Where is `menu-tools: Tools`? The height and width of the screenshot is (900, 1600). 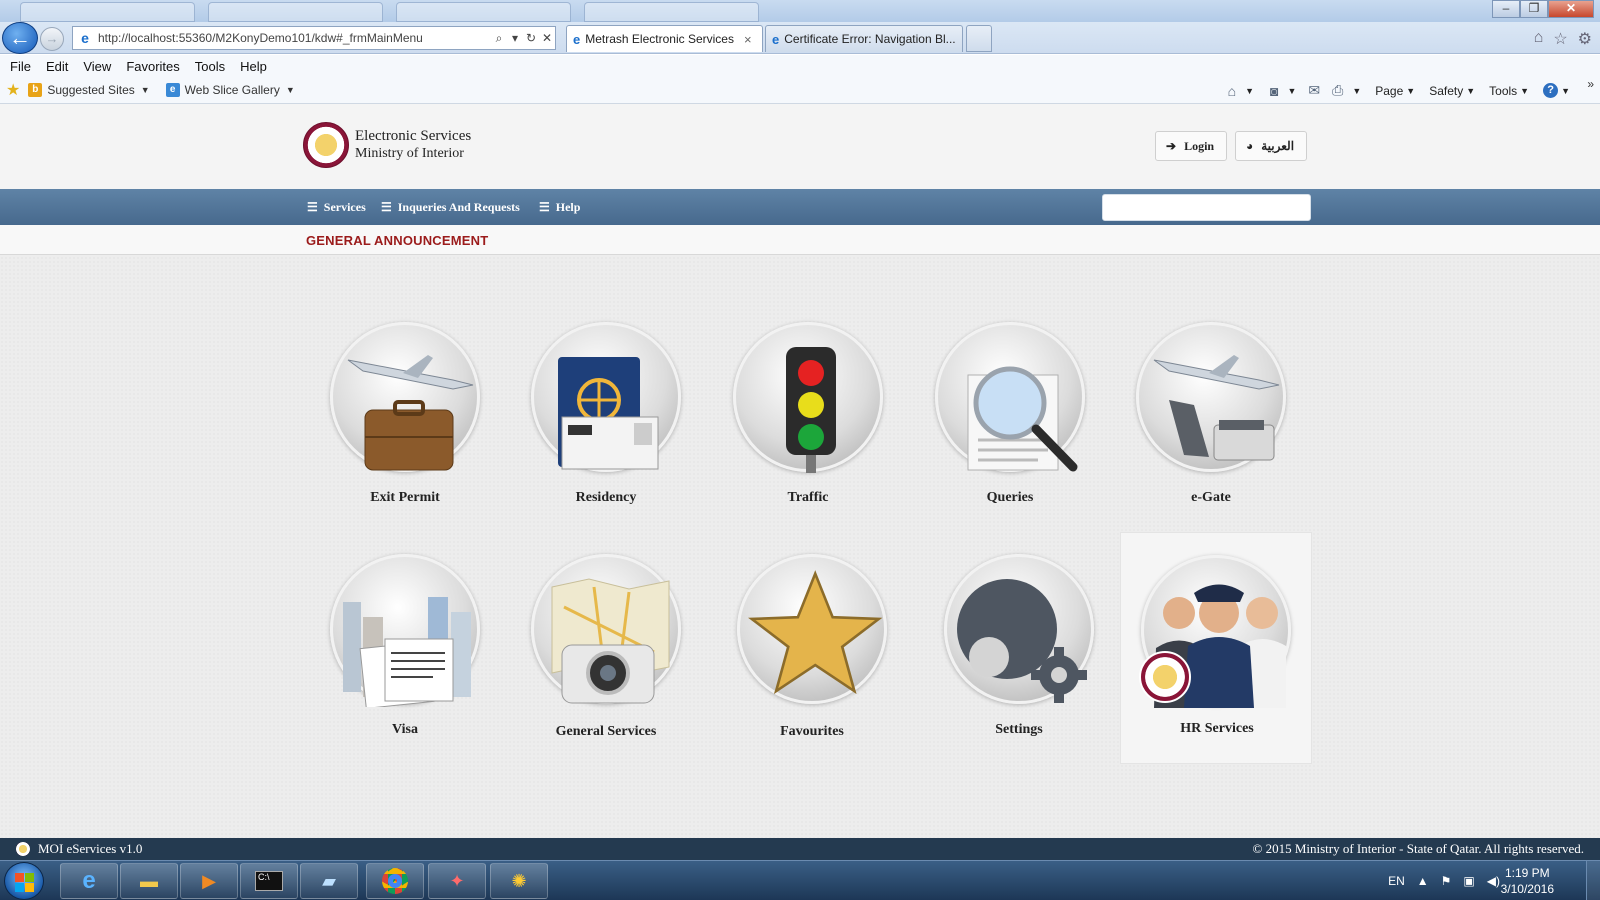
menu-tools: Tools is located at coordinates (210, 66).